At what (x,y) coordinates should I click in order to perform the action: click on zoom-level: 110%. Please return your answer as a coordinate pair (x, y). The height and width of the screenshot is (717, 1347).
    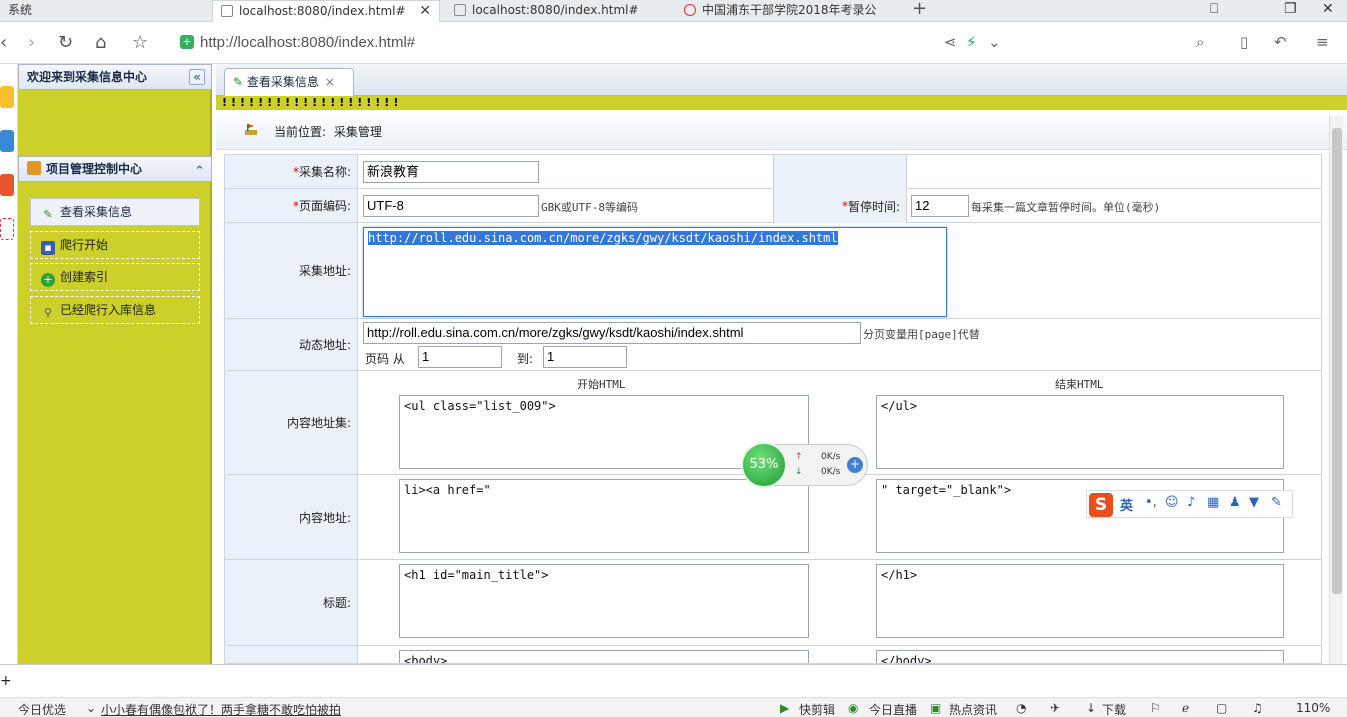
    Looking at the image, I should click on (1313, 708).